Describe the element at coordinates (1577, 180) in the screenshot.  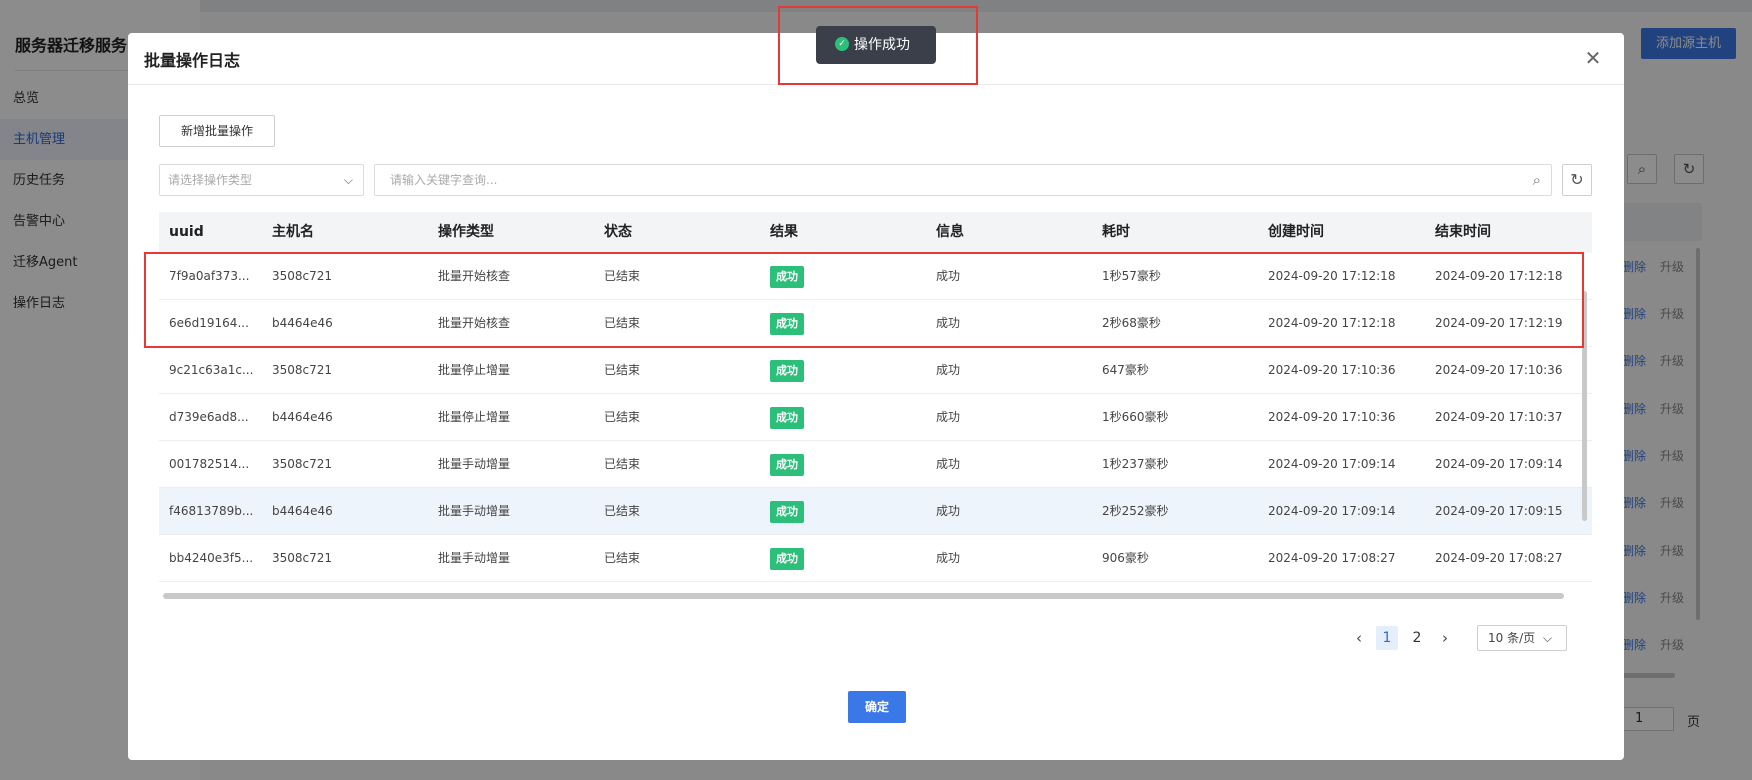
I see `refresh-icon: ↻` at that location.